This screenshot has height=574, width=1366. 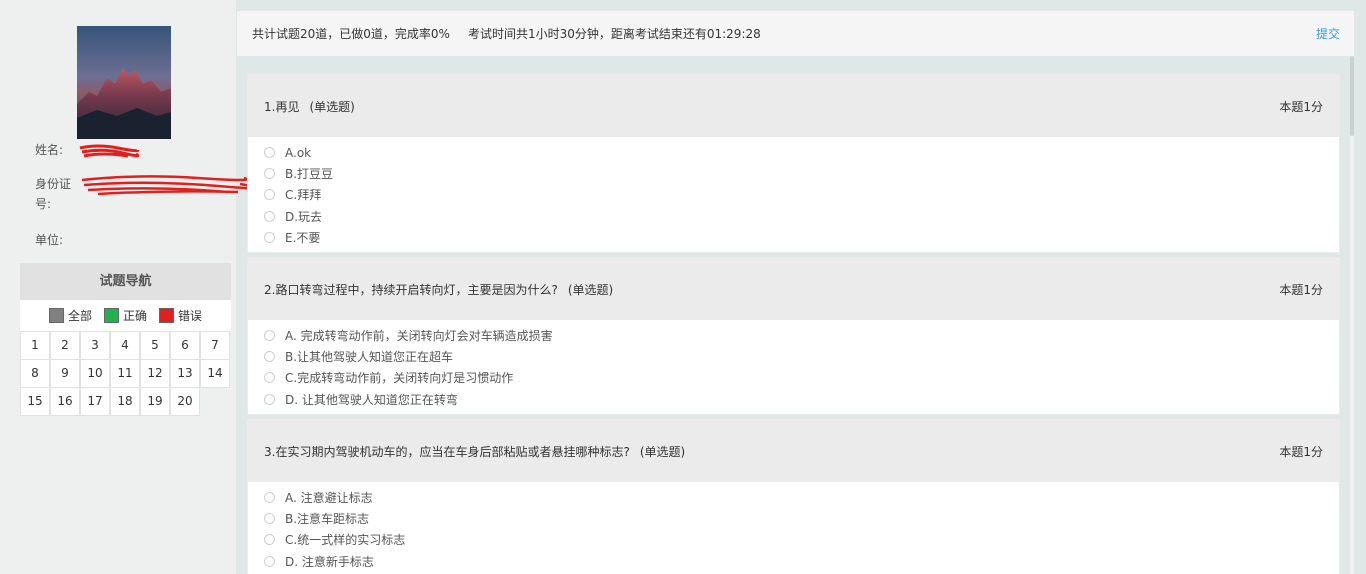 What do you see at coordinates (155, 401) in the screenshot?
I see `nav-question-19: 19` at bounding box center [155, 401].